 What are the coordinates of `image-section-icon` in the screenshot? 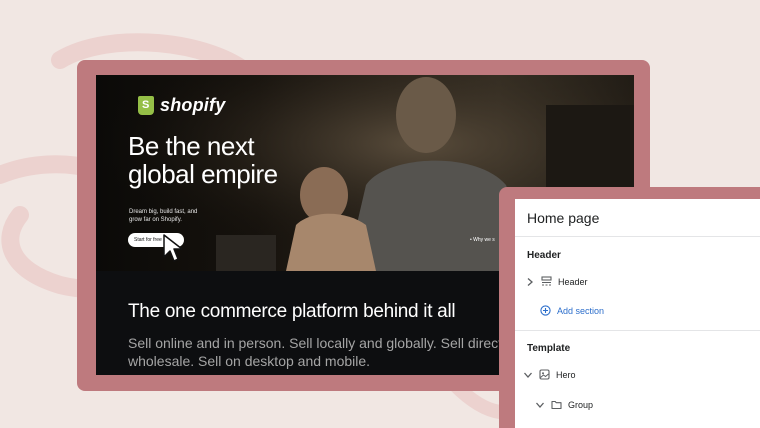 It's located at (544, 374).